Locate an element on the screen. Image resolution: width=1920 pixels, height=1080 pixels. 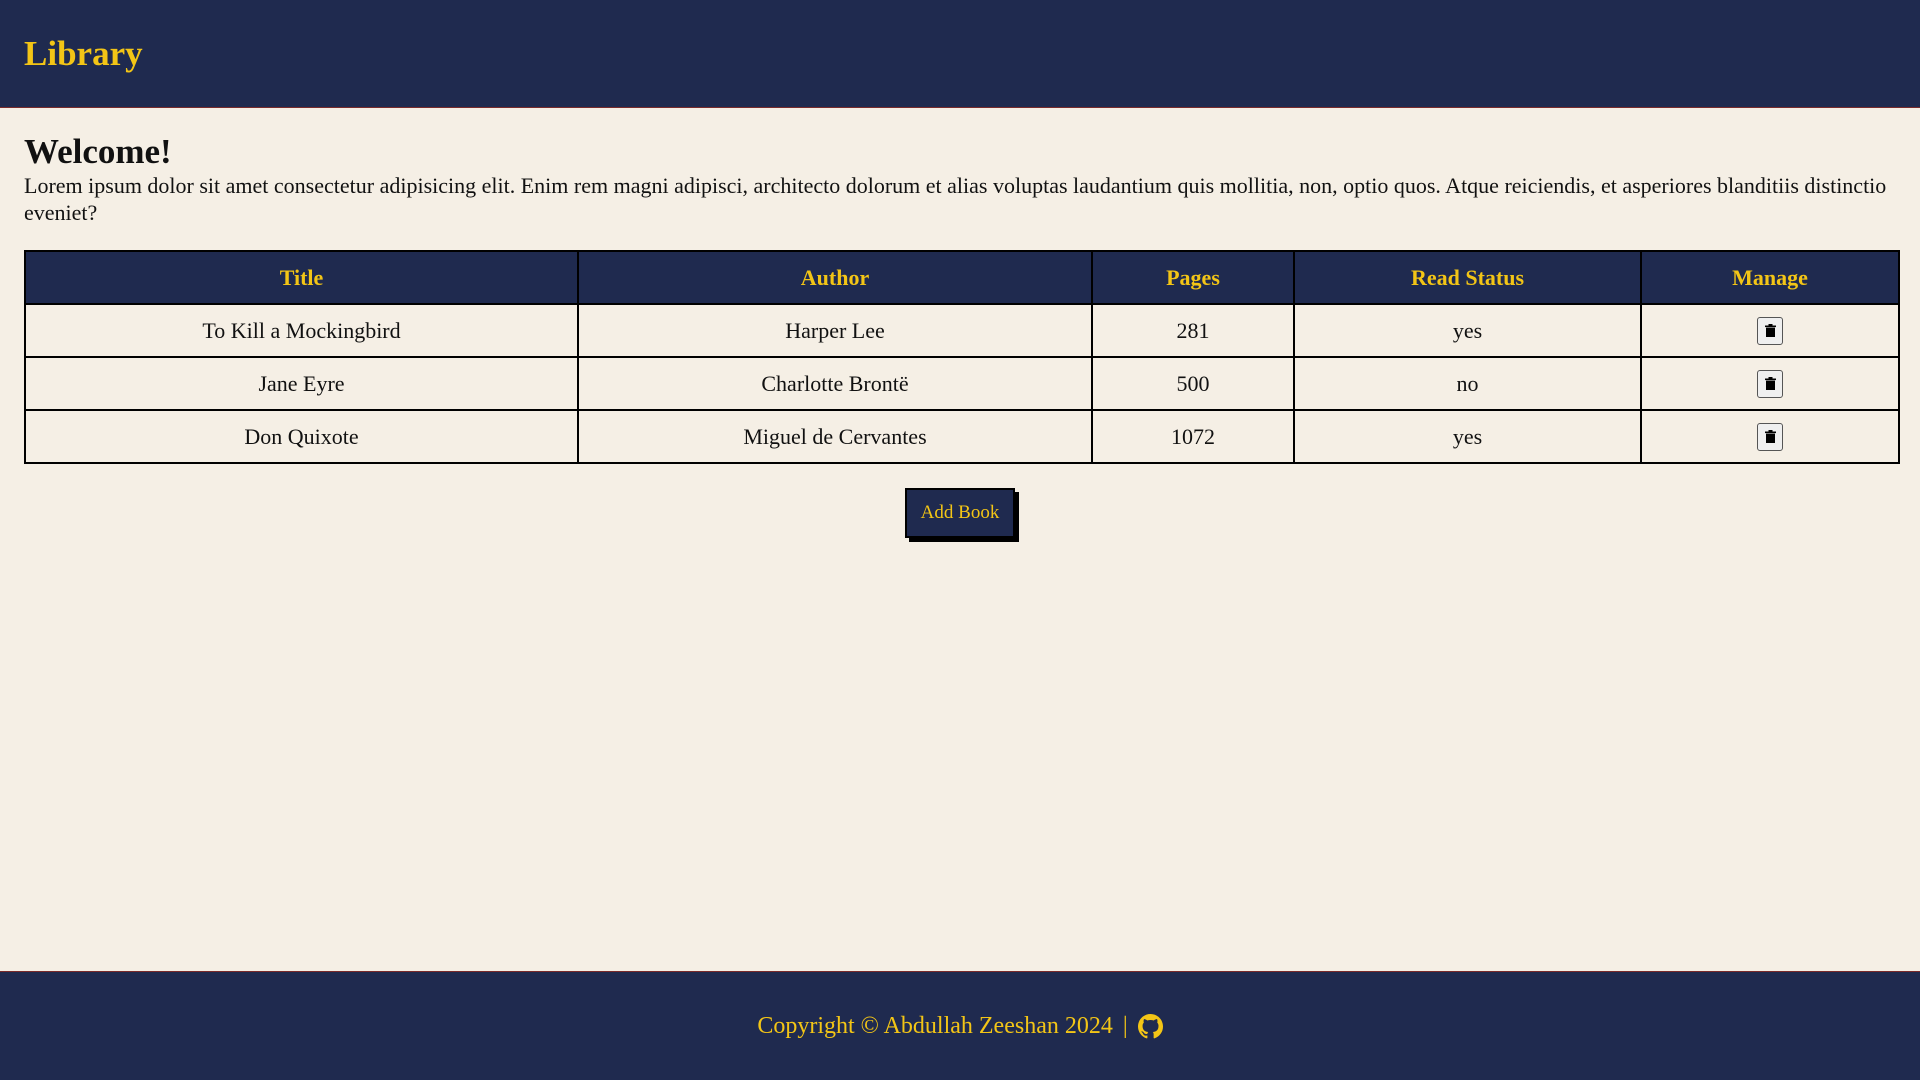
header-read-status: Read Status is located at coordinates (1467, 277).